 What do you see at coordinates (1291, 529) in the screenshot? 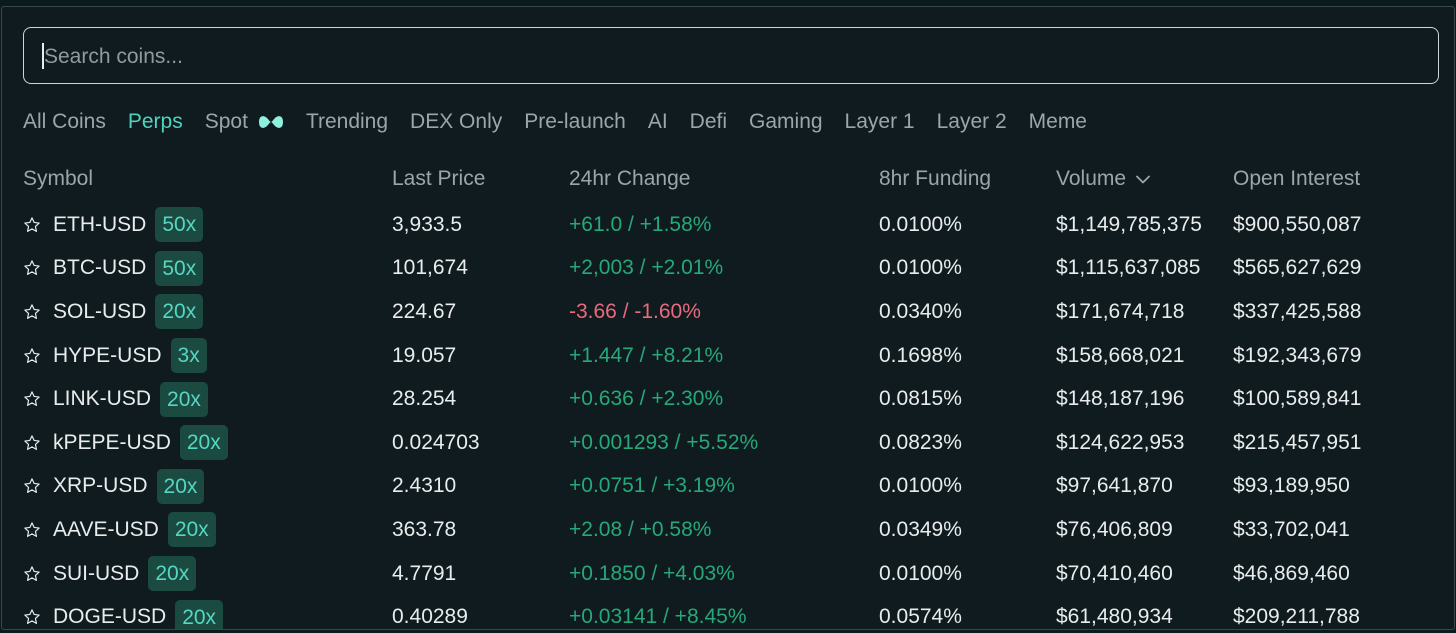
I see `open-interest-cell: $33,702,041` at bounding box center [1291, 529].